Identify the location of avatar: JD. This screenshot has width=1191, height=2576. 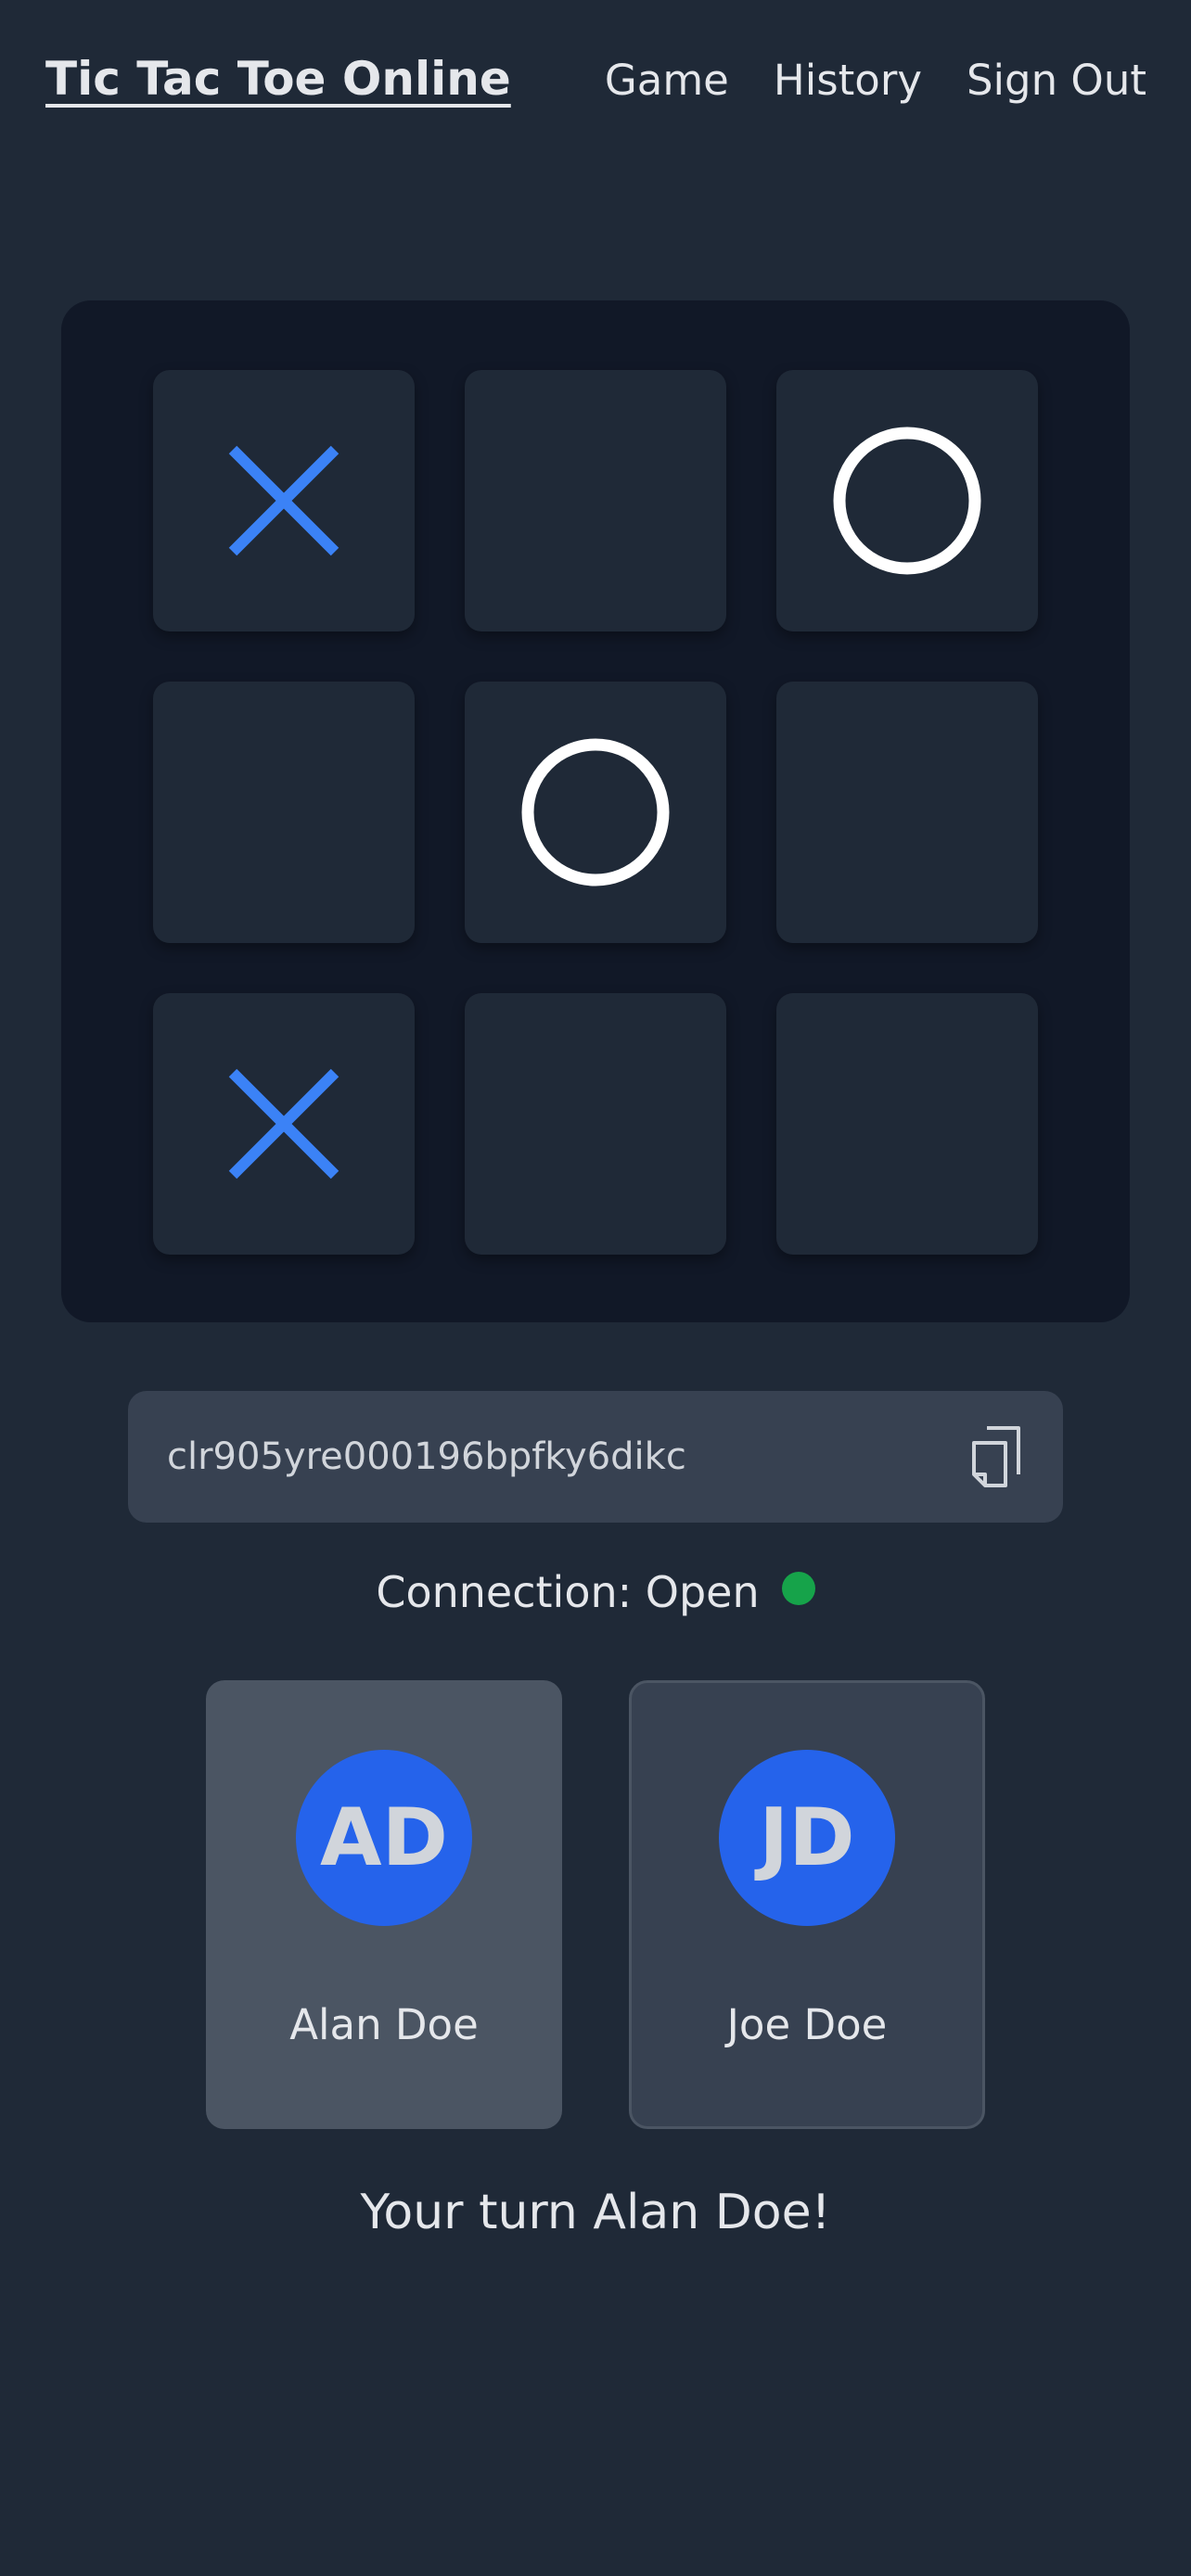
(807, 1838).